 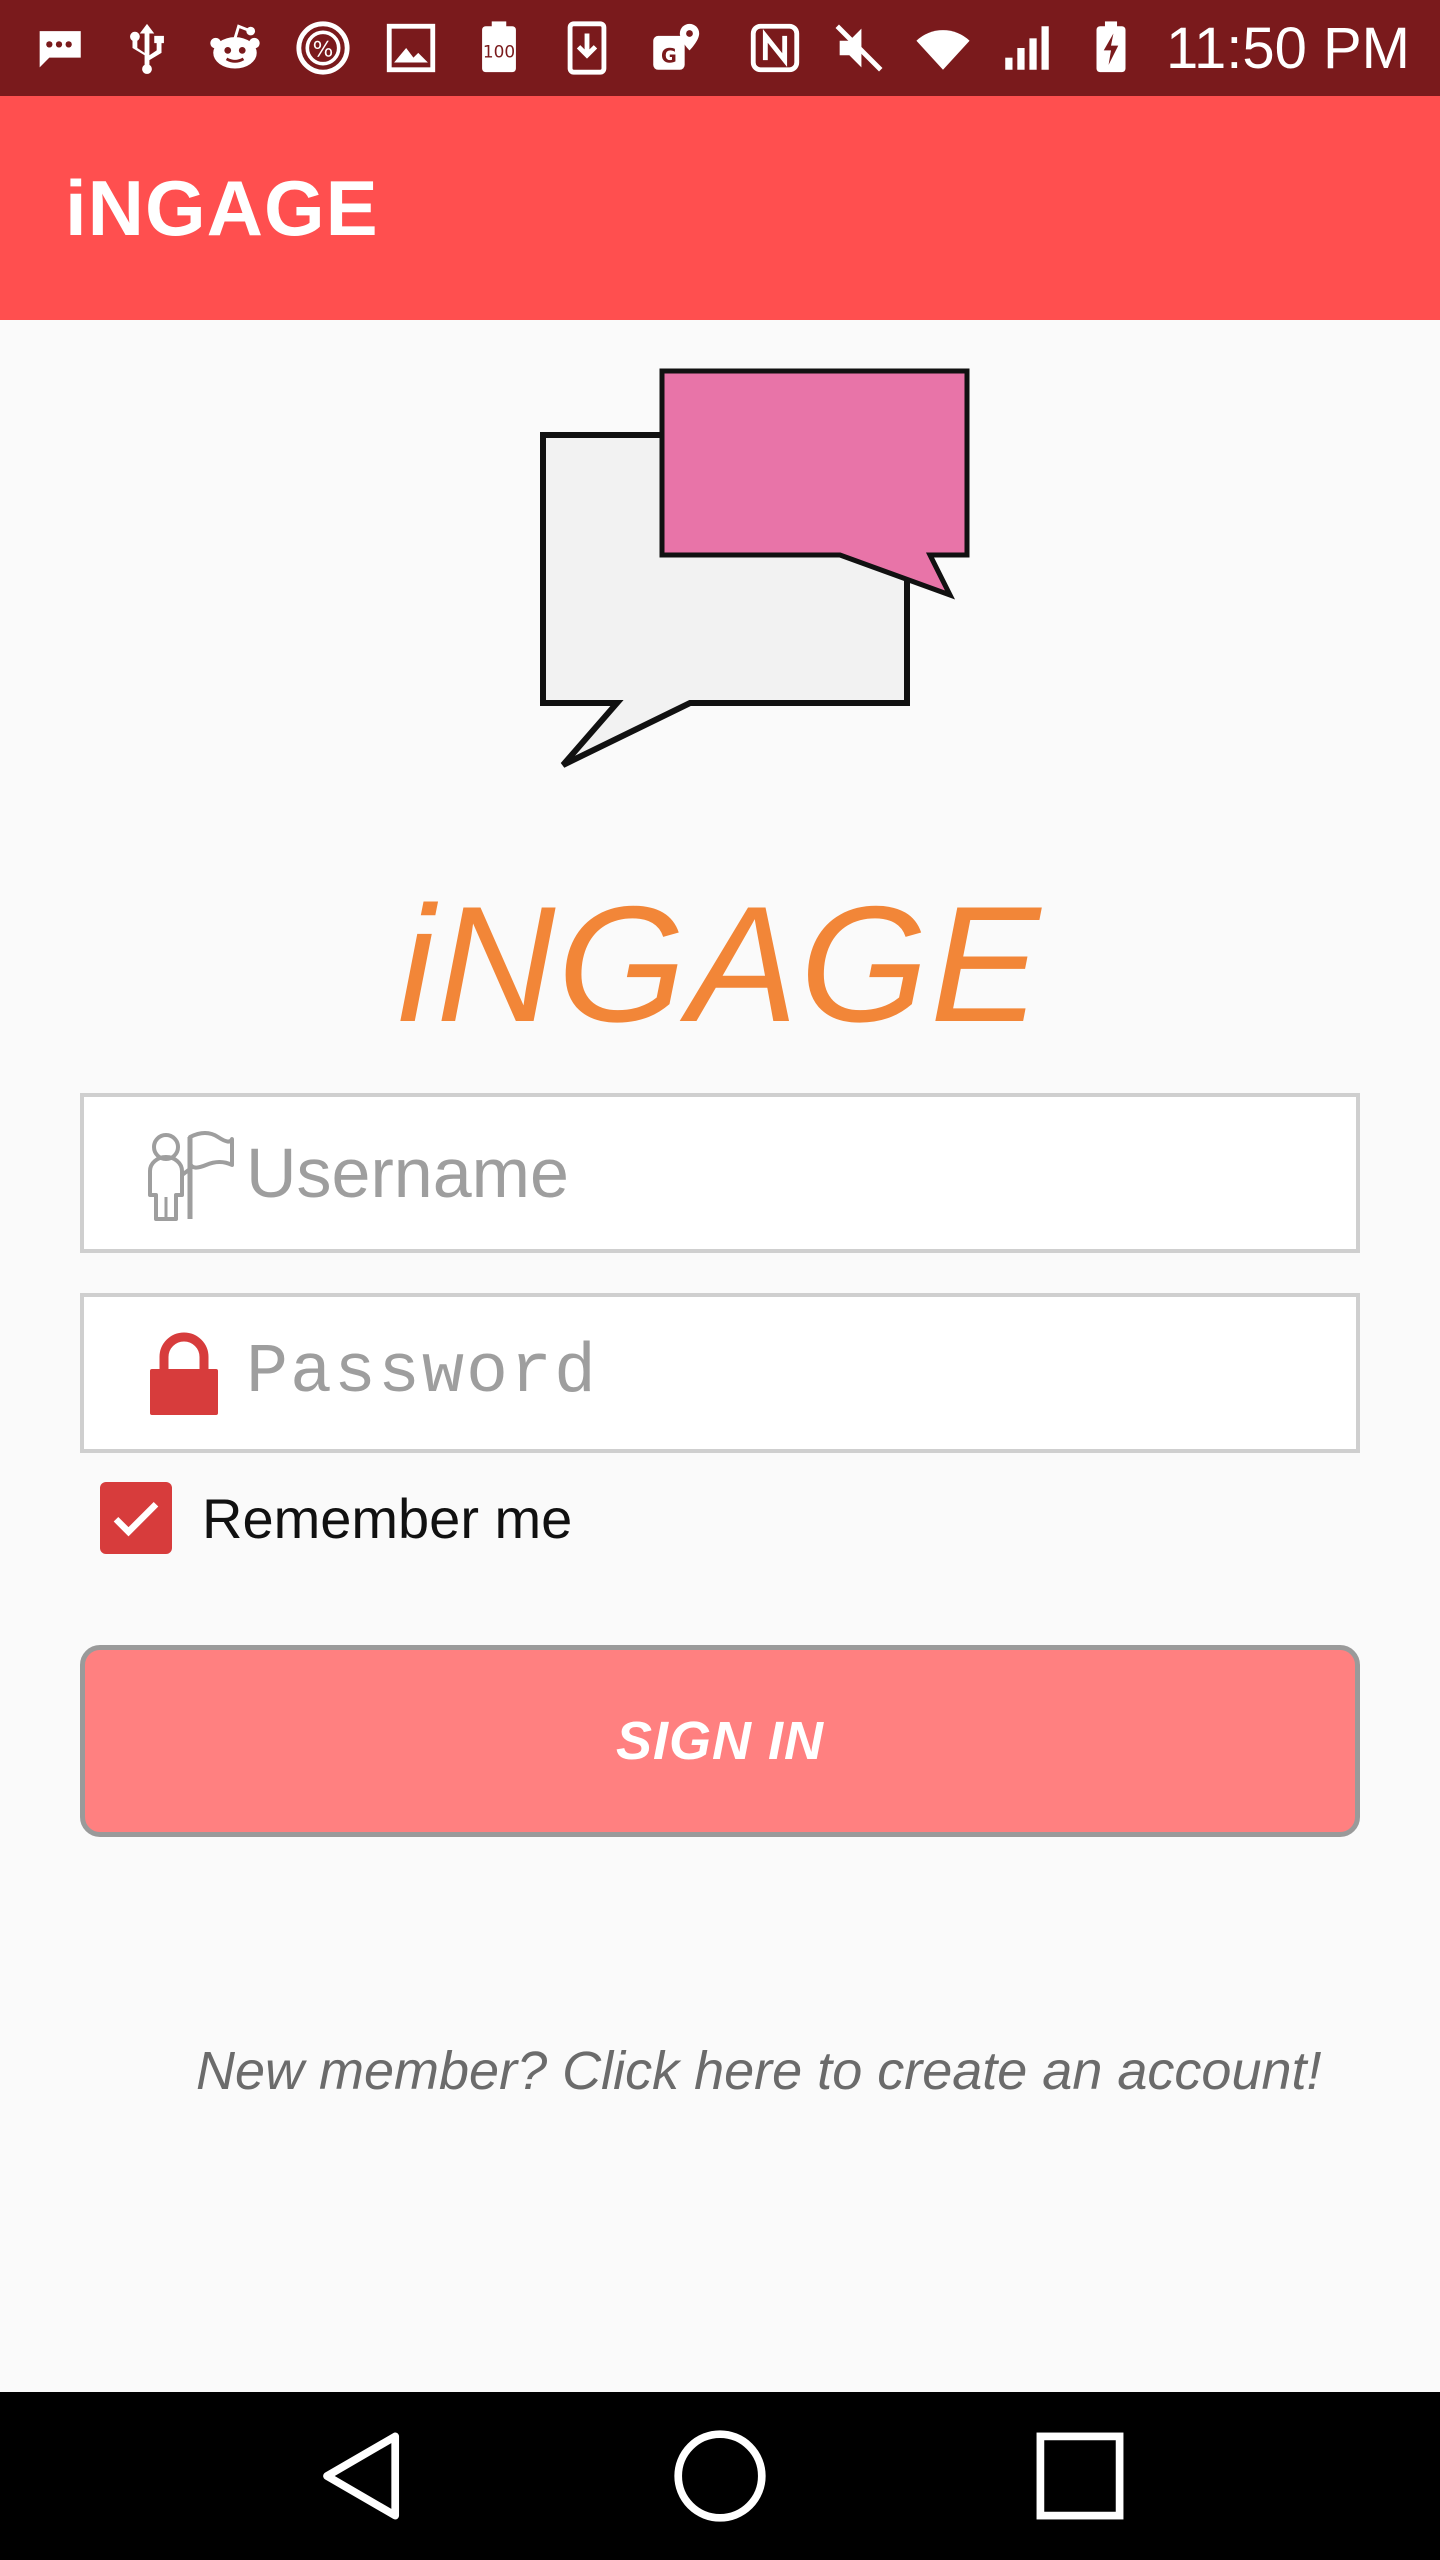 What do you see at coordinates (184, 1373) in the screenshot?
I see `lock-icon` at bounding box center [184, 1373].